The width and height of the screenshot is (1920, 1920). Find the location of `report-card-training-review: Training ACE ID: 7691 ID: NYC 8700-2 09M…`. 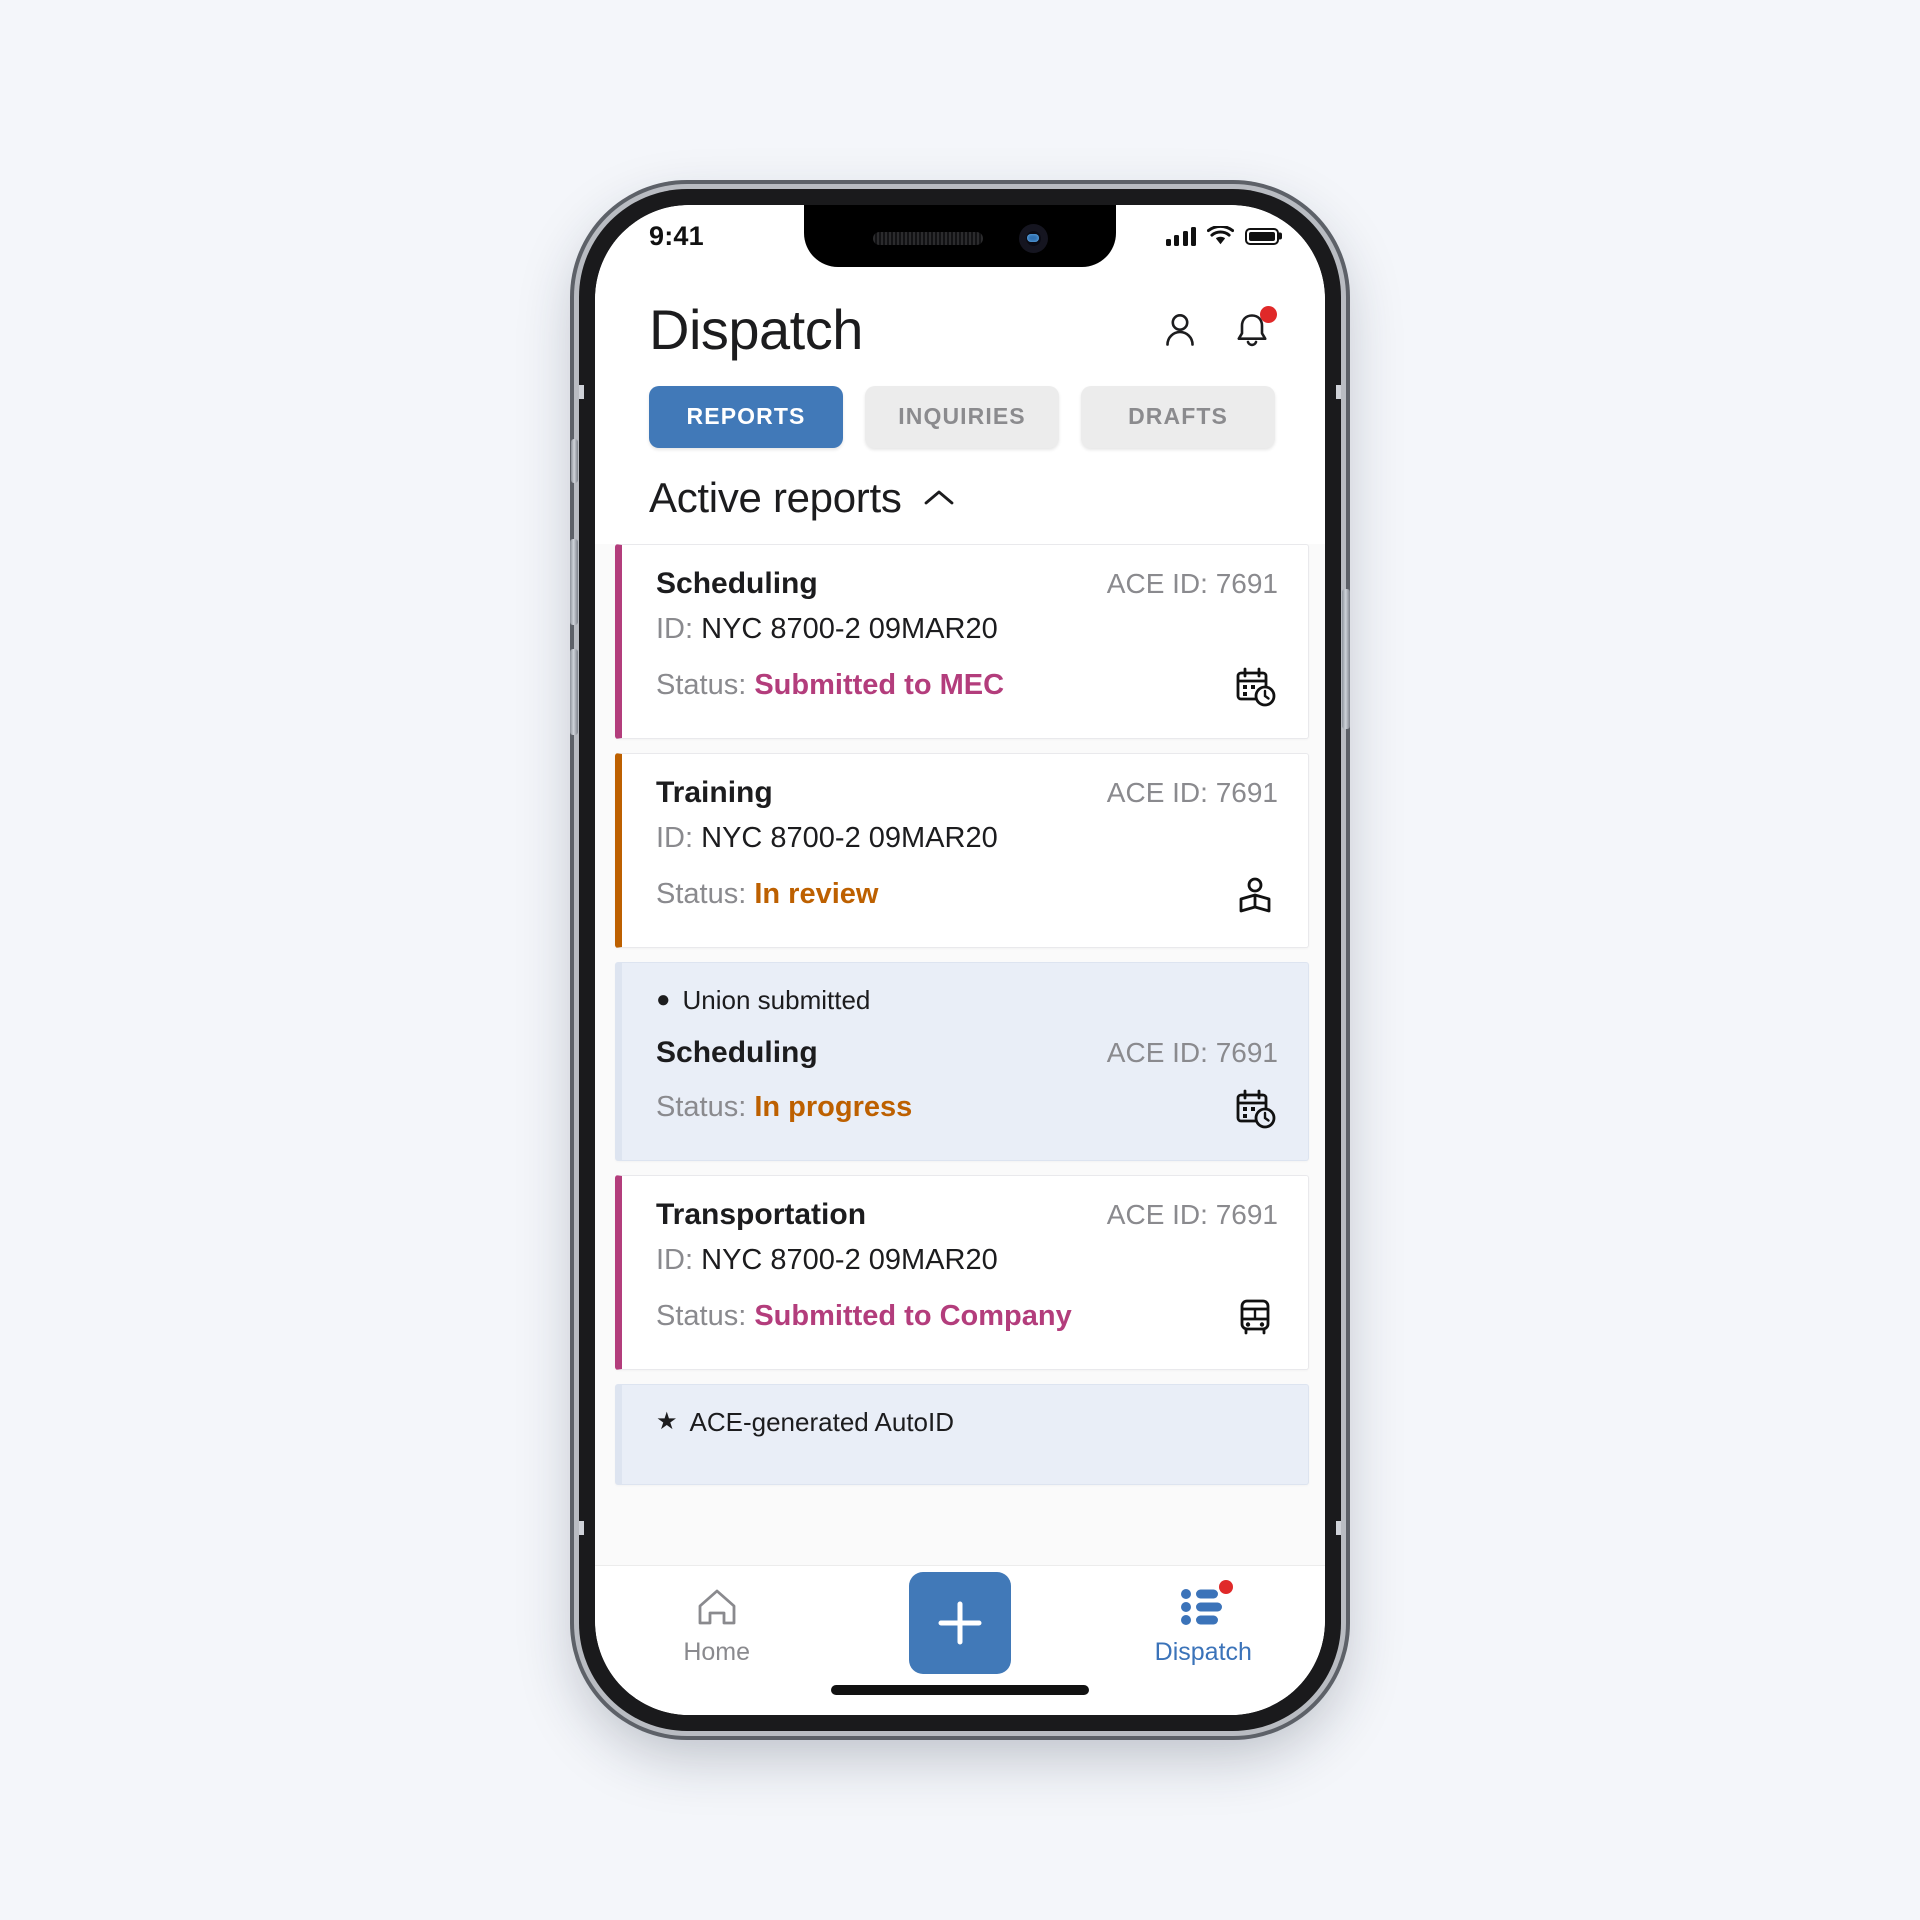

report-card-training-review: Training ACE ID: 7691 ID: NYC 8700-2 09M… is located at coordinates (962, 850).